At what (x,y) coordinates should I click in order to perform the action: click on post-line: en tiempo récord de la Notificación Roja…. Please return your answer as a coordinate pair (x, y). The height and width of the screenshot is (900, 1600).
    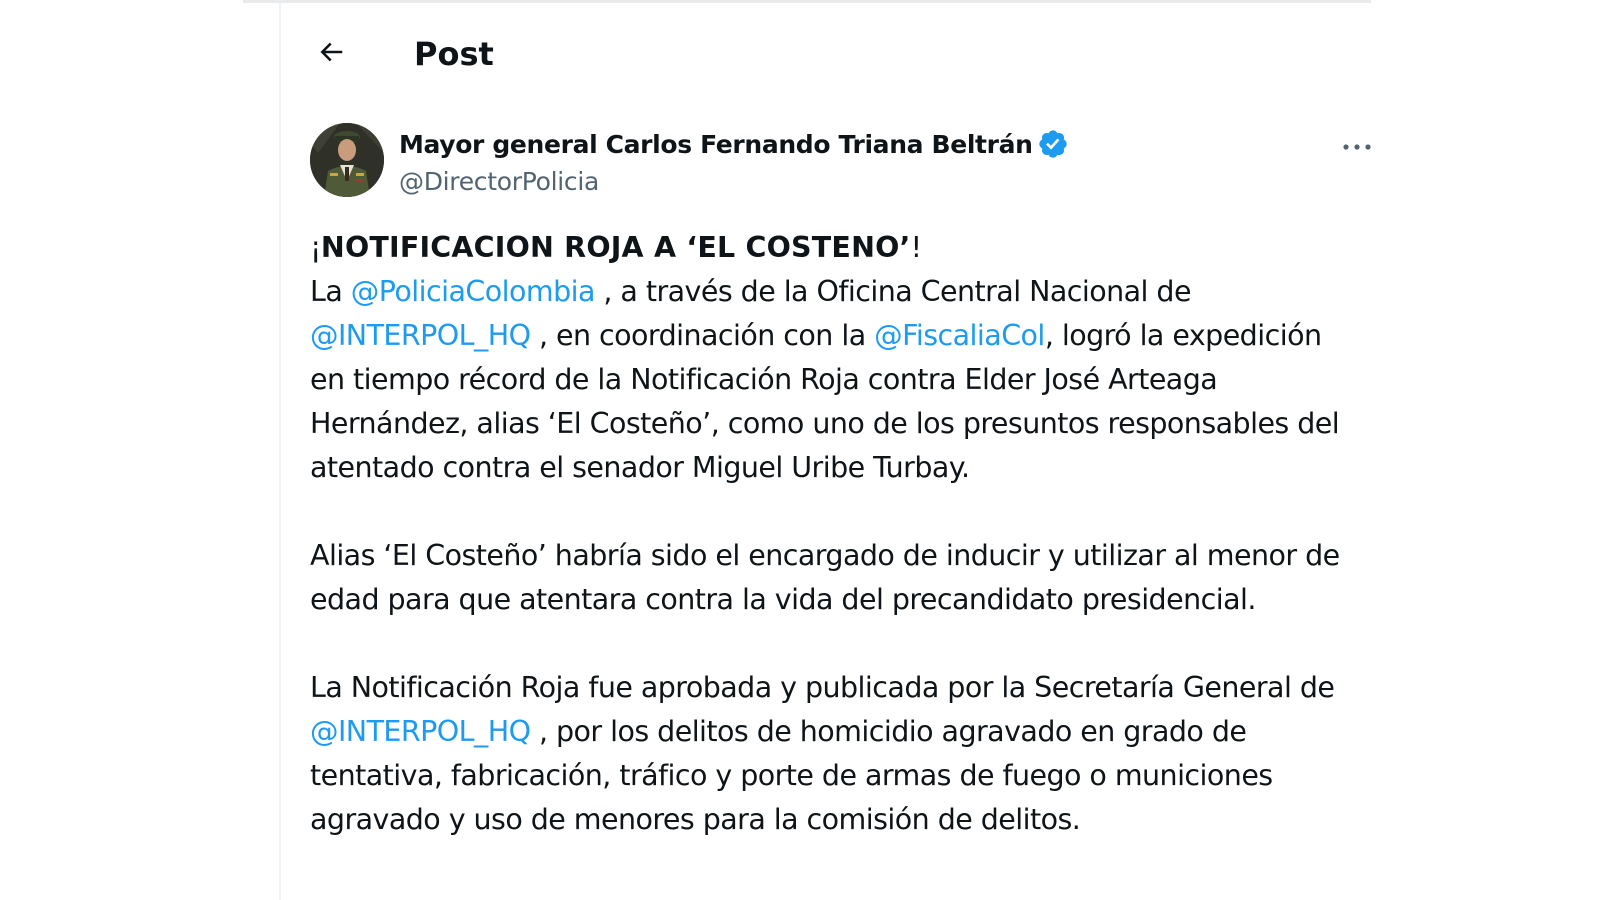
    Looking at the image, I should click on (764, 379).